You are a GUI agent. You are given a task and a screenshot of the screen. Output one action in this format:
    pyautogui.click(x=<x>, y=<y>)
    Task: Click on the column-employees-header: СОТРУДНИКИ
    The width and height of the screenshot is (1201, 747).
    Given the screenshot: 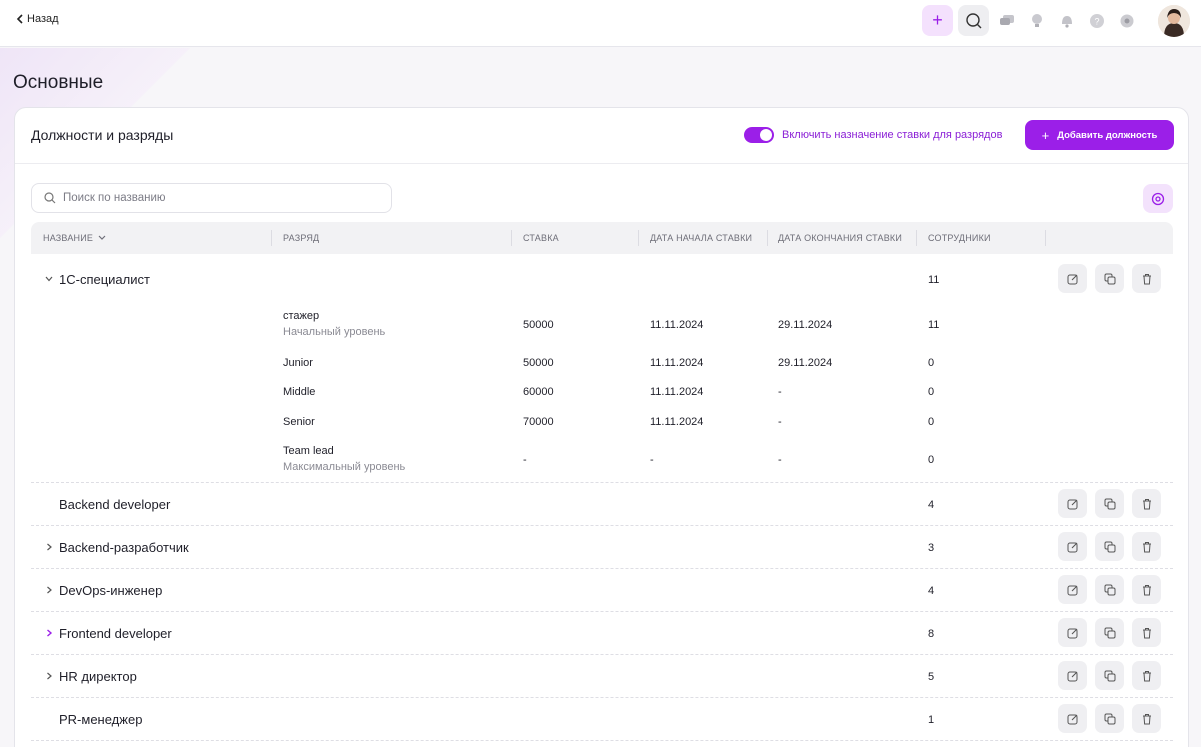 What is the action you would take?
    pyautogui.click(x=959, y=238)
    